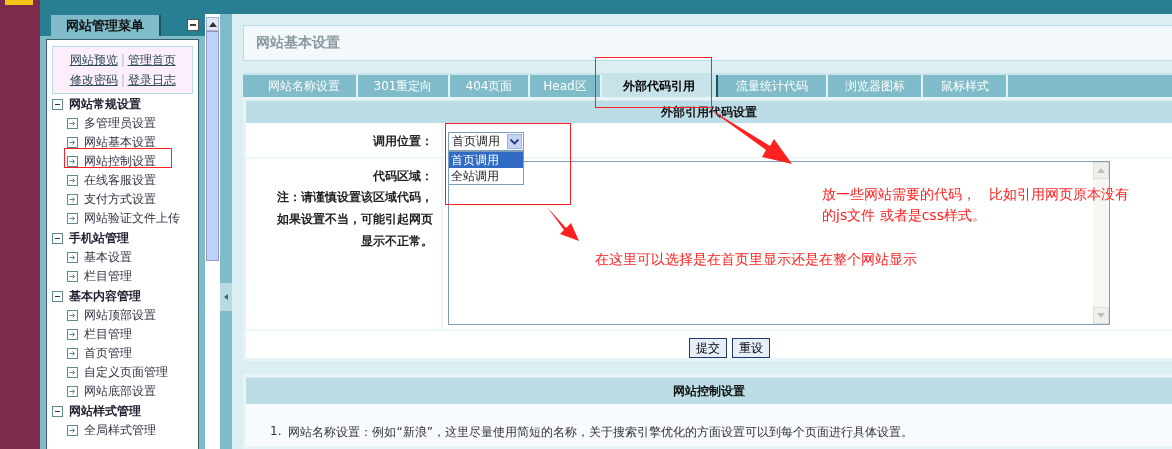  I want to click on menu-group: 网站样式管理, so click(105, 411).